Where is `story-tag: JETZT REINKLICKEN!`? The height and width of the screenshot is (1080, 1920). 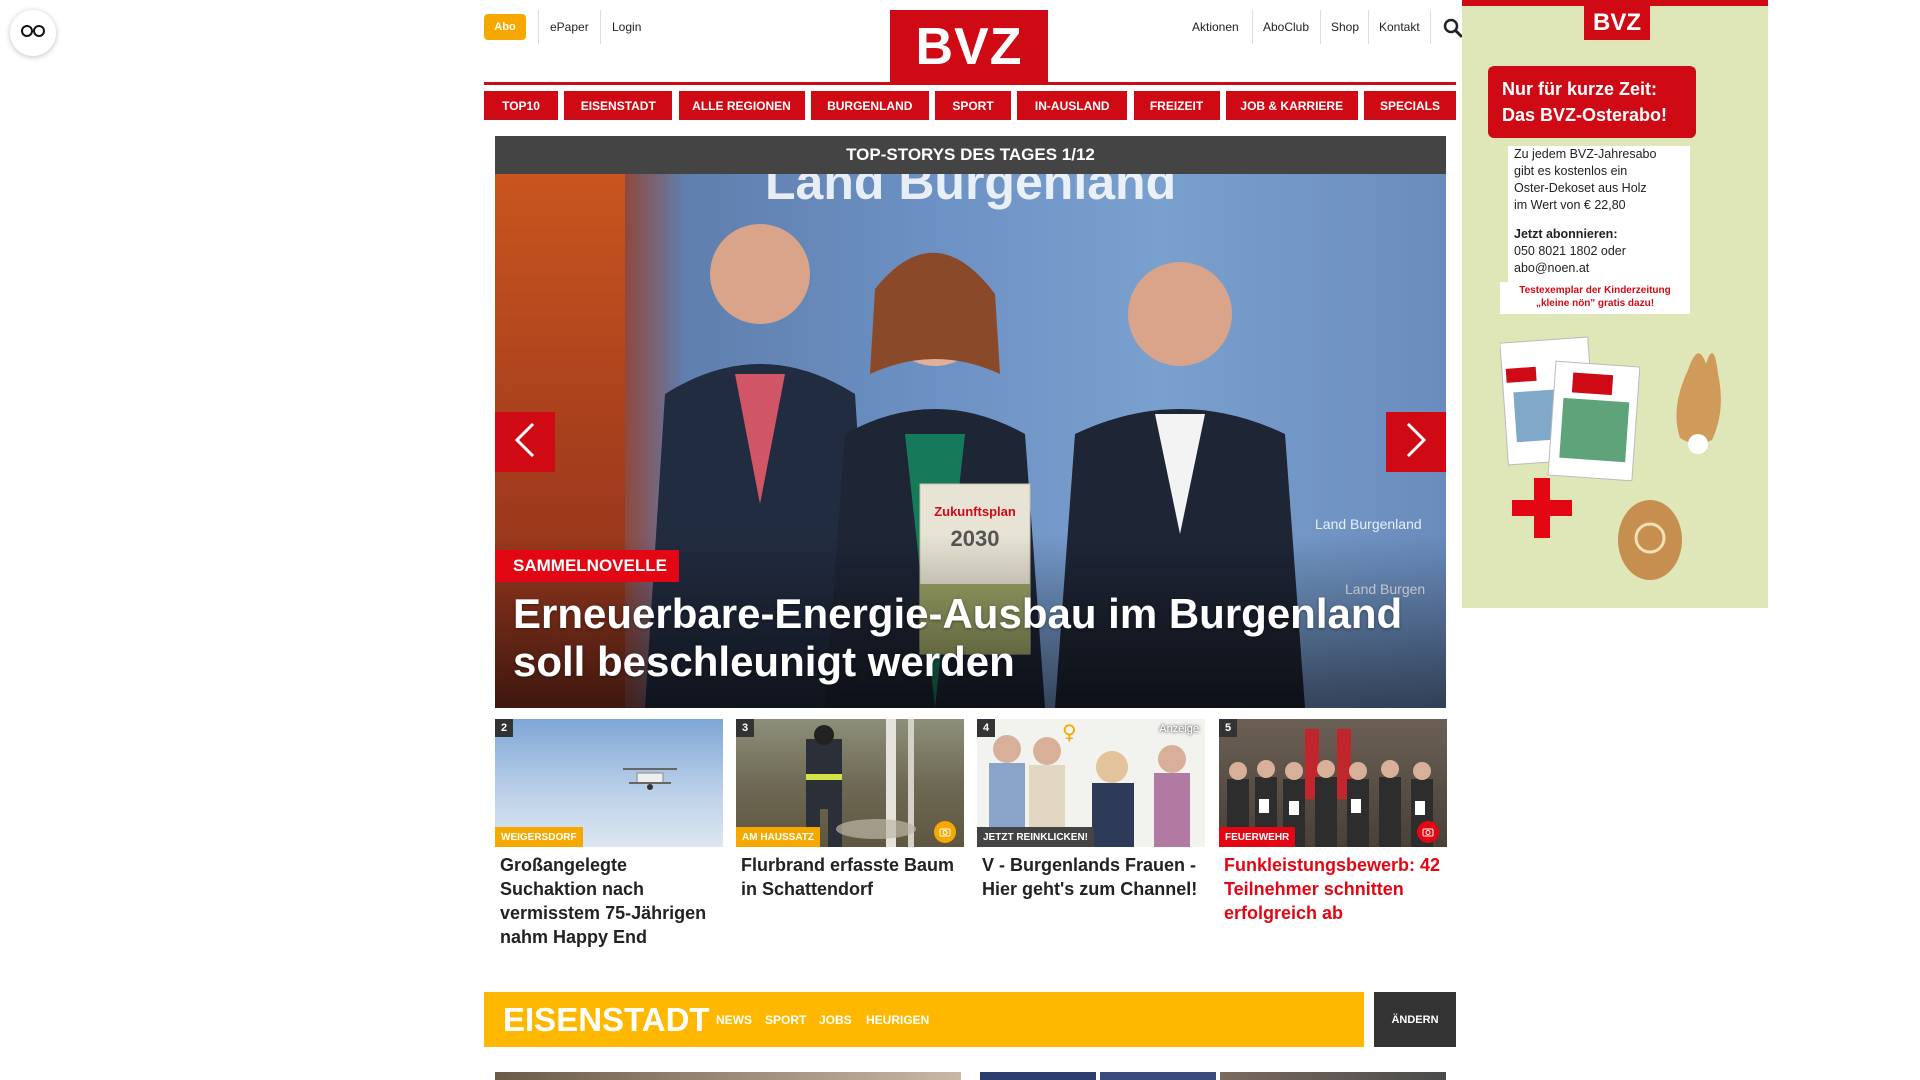
story-tag: JETZT REINKLICKEN! is located at coordinates (1035, 837).